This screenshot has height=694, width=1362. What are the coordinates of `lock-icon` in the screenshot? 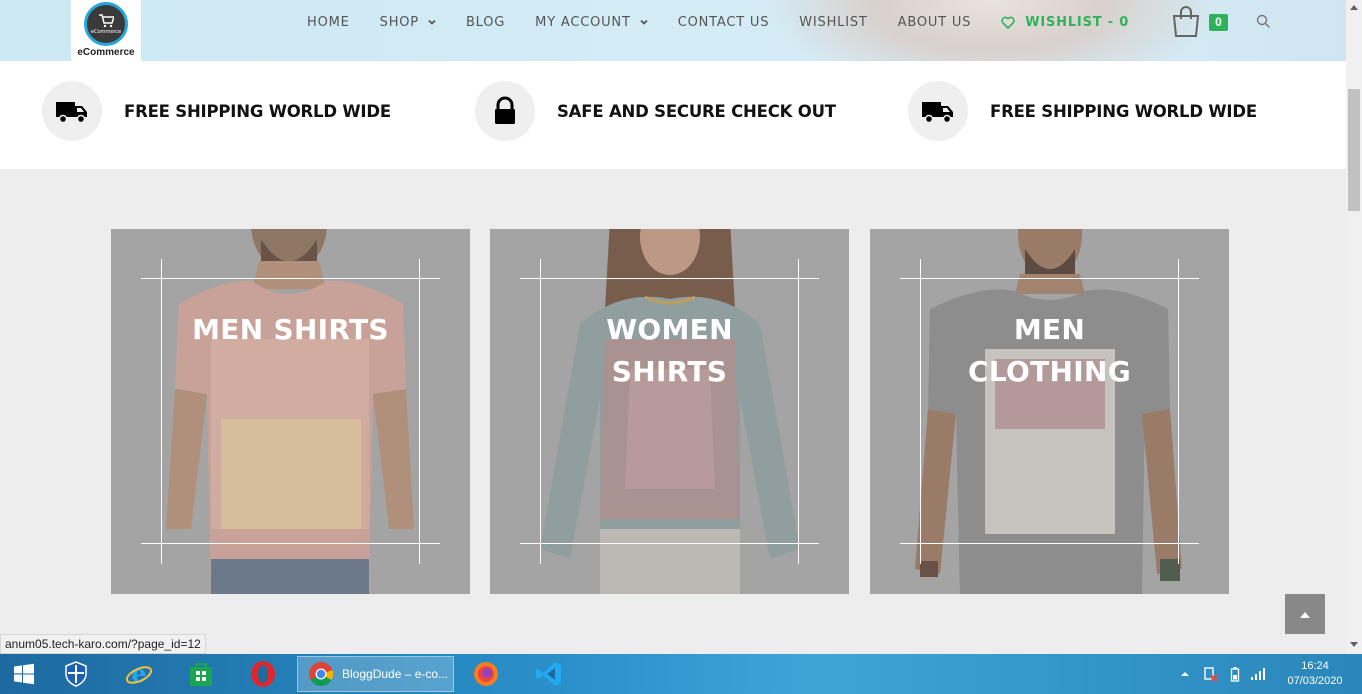 It's located at (505, 110).